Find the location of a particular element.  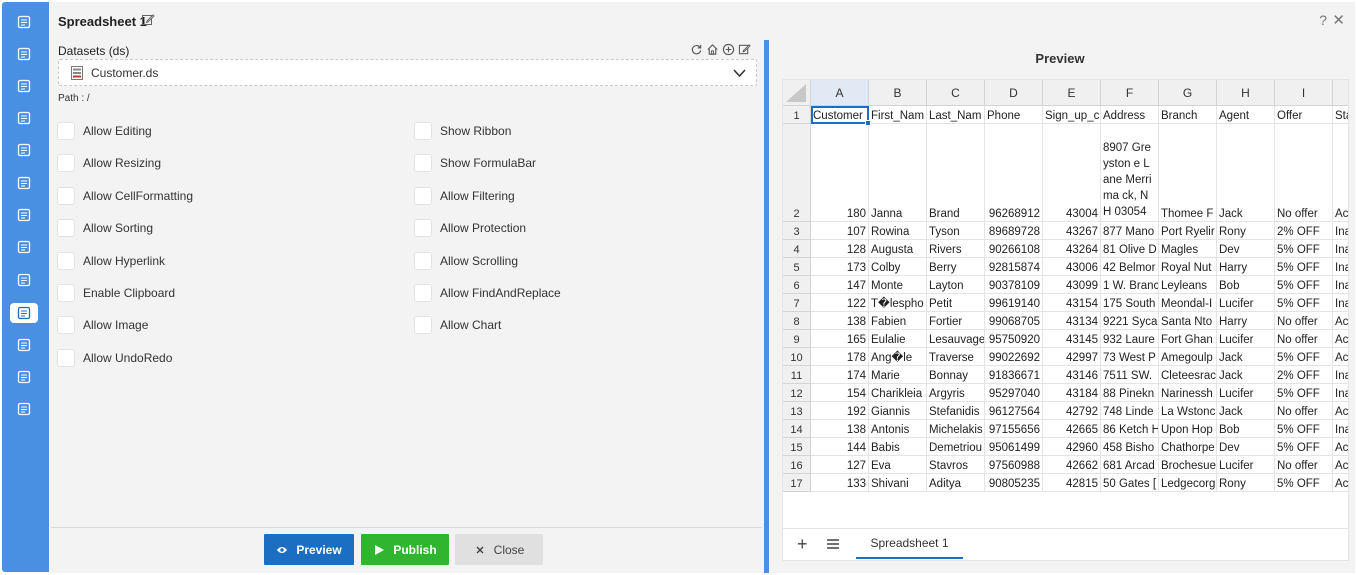

table-cell: Ledgecorg is located at coordinates (1188, 483).